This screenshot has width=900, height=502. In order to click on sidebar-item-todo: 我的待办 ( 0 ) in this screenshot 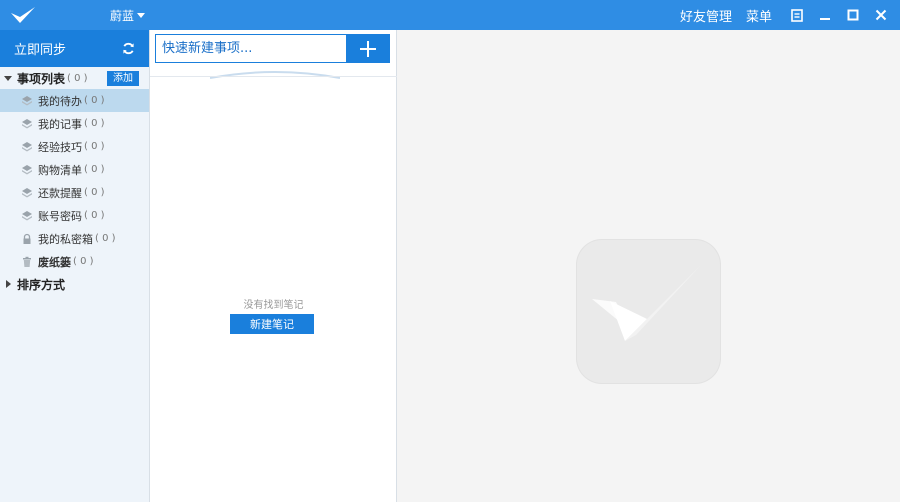, I will do `click(74, 100)`.